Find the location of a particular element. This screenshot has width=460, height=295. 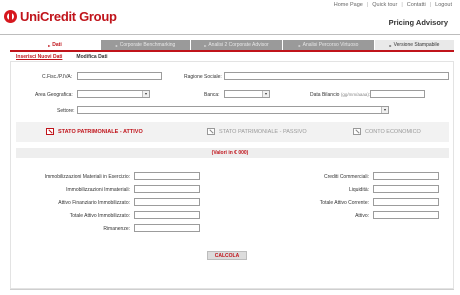

banca-label: Banca: is located at coordinates (212, 95).